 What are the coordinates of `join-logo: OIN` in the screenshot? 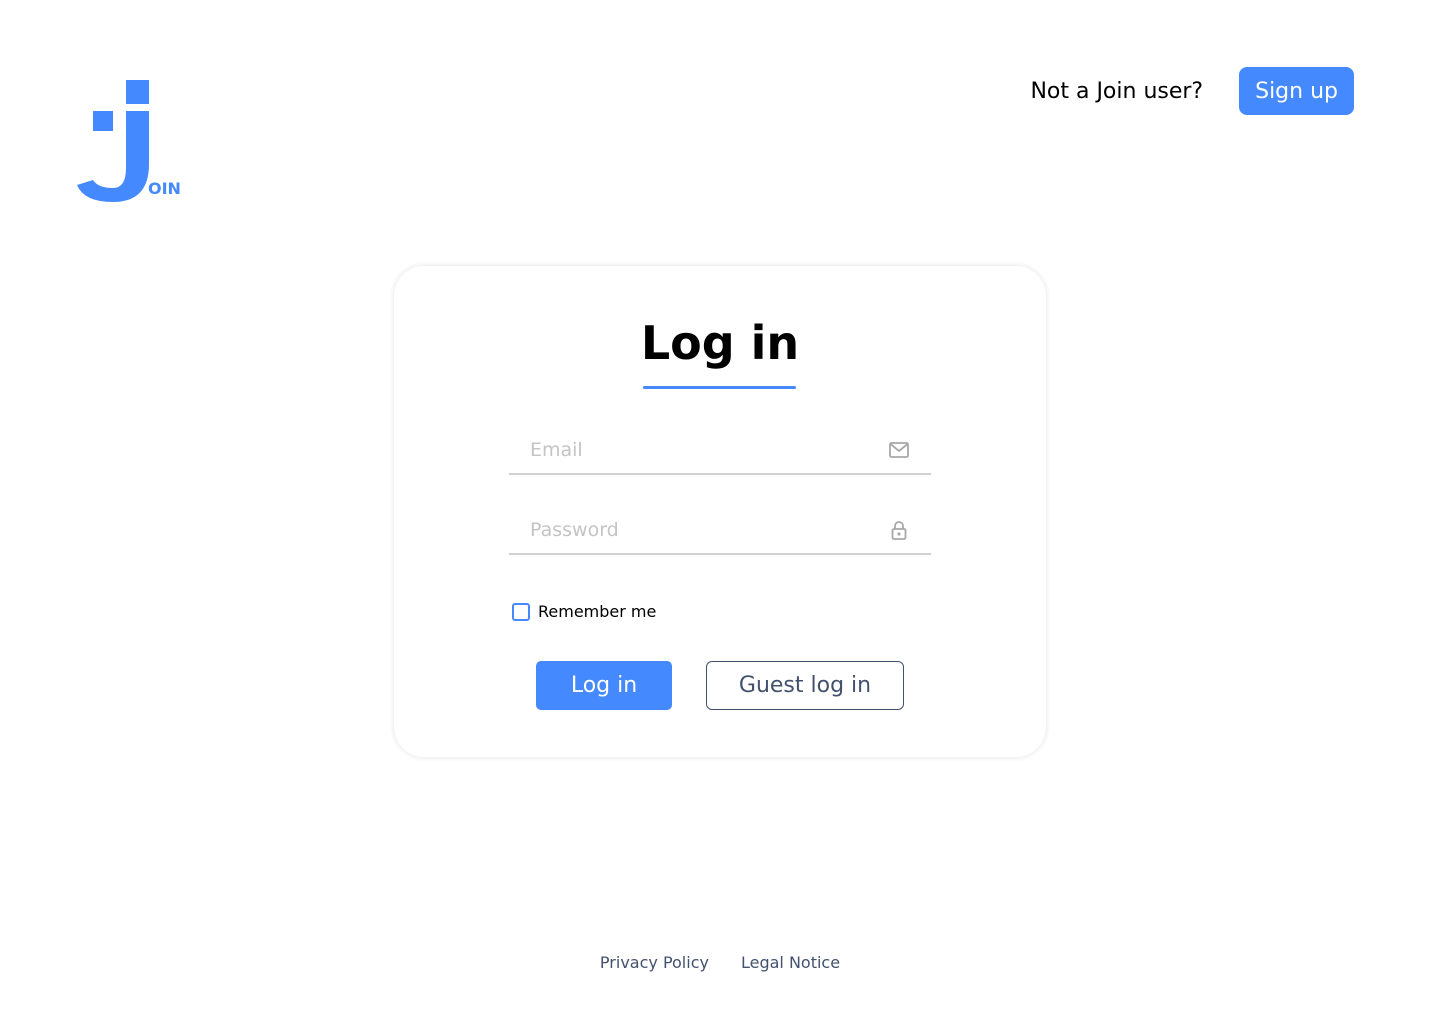 It's located at (128, 142).